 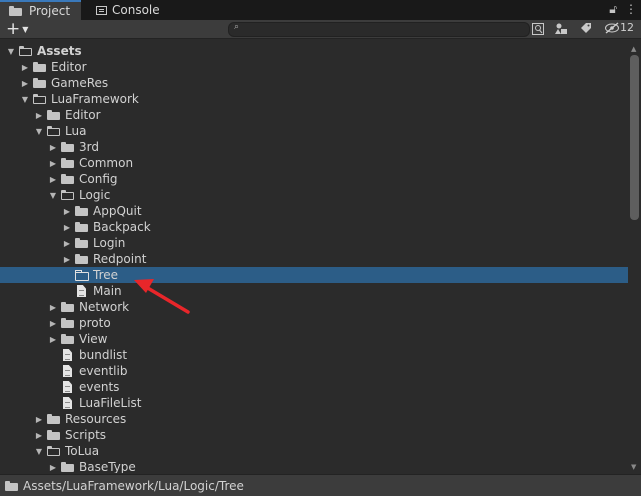 I want to click on project-toolbar: + ▼ ⌕ 12, so click(x=320, y=29).